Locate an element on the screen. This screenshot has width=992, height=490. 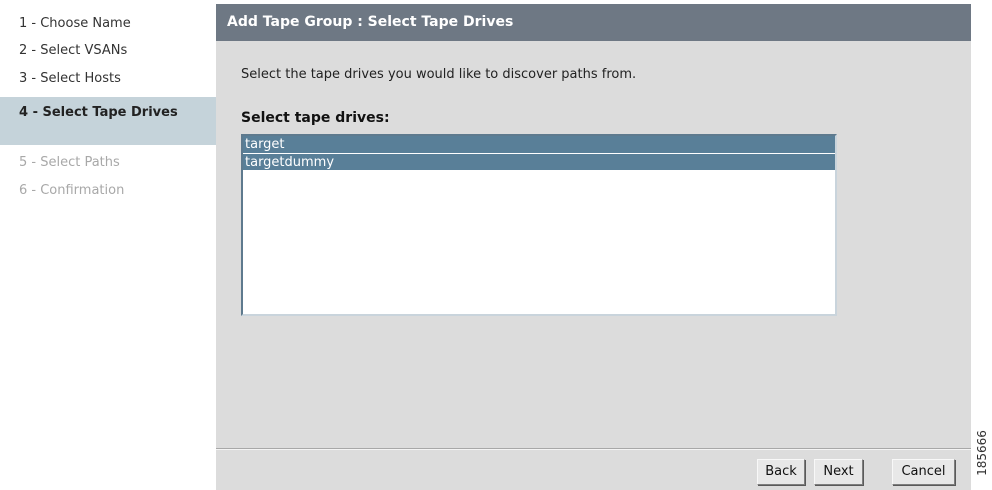
step-select-hosts: 3 - Select Hosts is located at coordinates (70, 78).